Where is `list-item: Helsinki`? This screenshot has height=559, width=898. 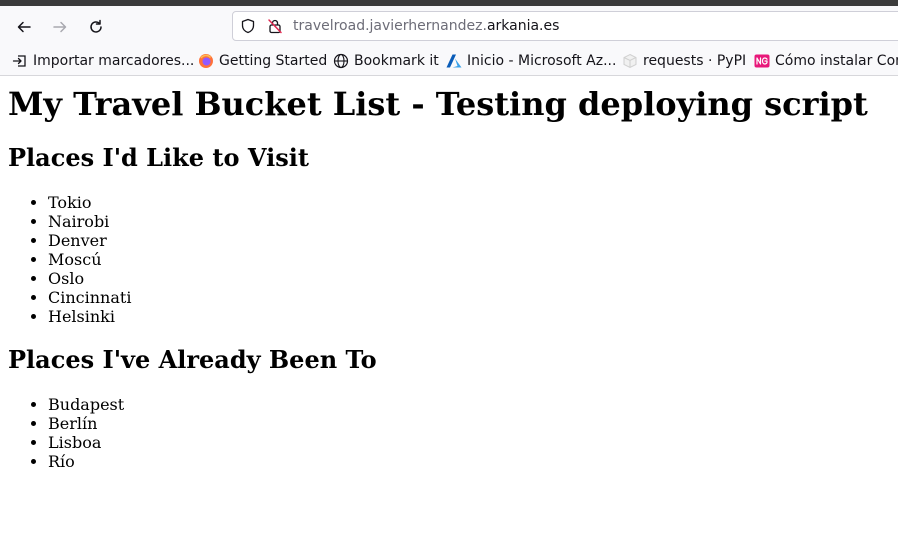 list-item: Helsinki is located at coordinates (89, 316).